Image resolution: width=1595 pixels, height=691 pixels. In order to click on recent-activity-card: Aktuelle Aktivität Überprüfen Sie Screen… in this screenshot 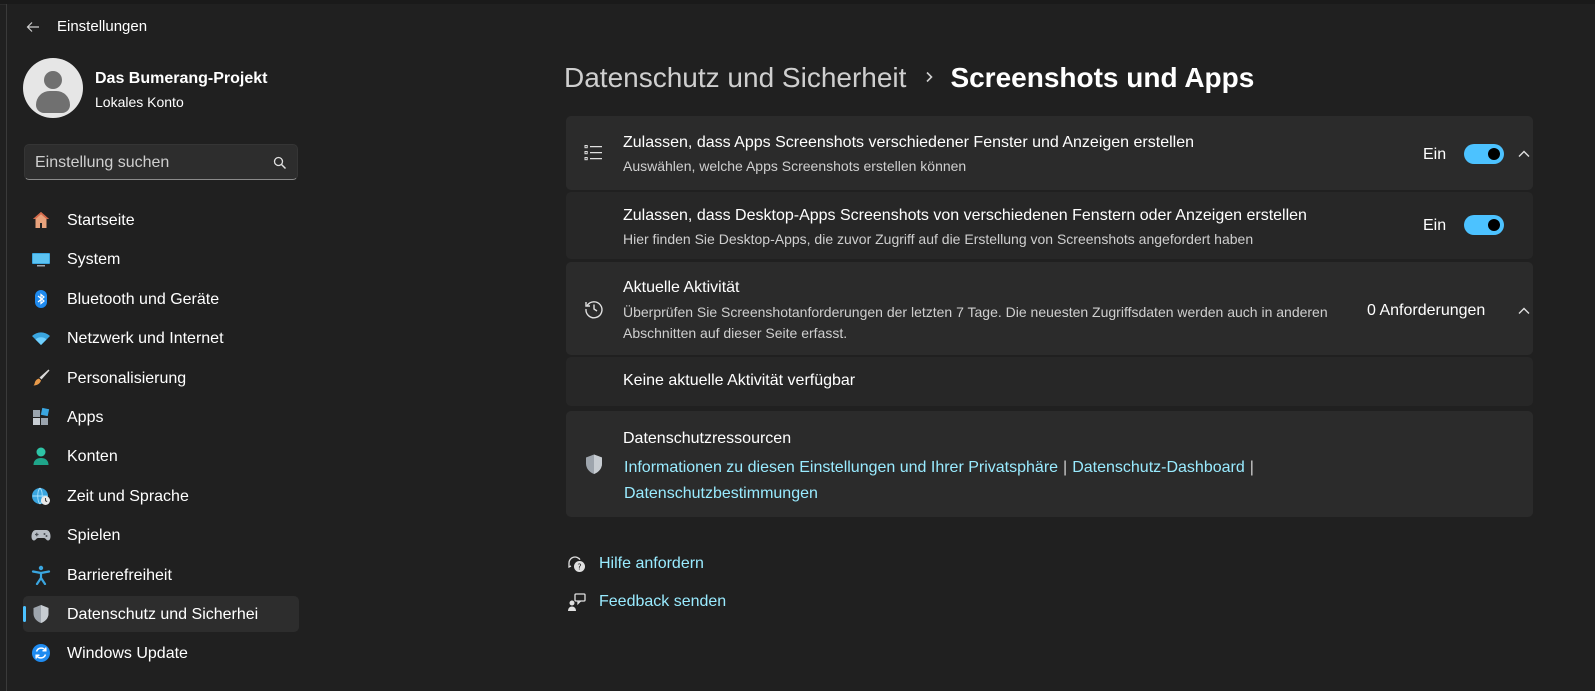, I will do `click(1049, 308)`.